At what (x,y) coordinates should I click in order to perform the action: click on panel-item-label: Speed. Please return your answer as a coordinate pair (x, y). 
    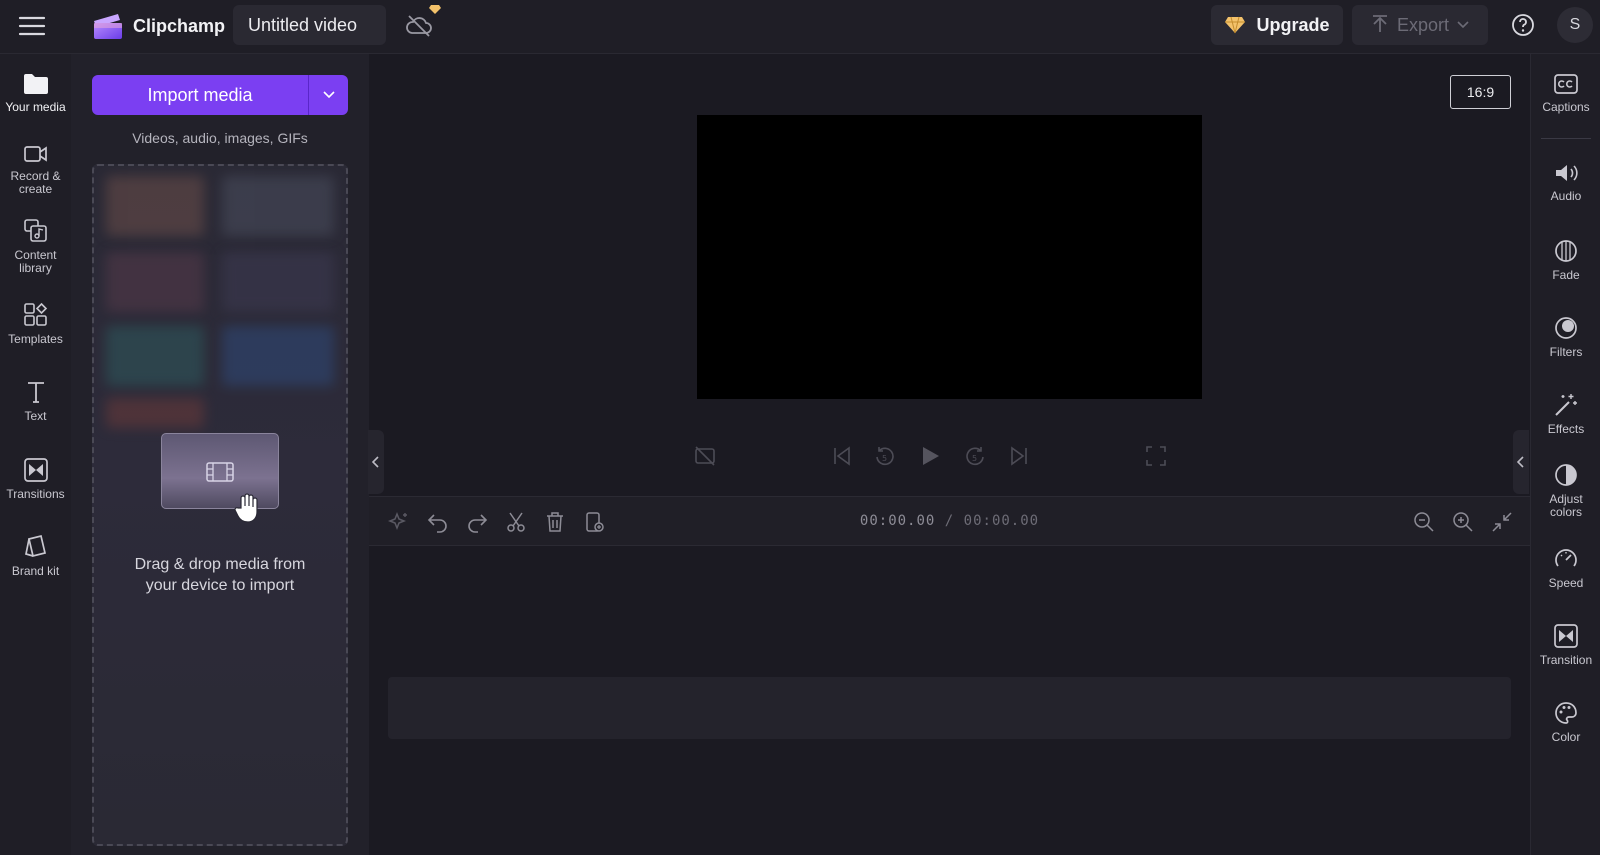
    Looking at the image, I should click on (1566, 583).